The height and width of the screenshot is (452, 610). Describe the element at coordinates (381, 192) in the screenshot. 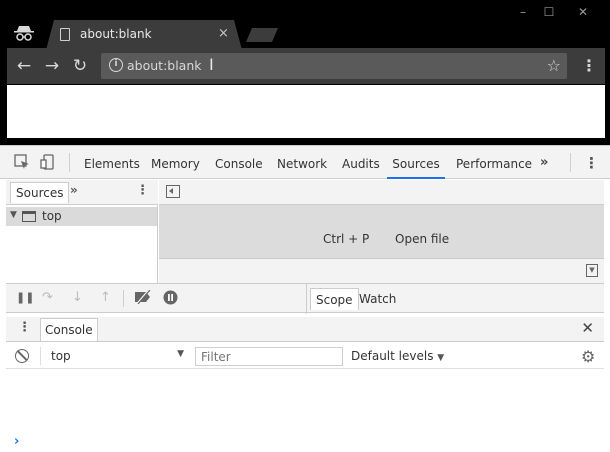

I see `editor-toolbar` at that location.